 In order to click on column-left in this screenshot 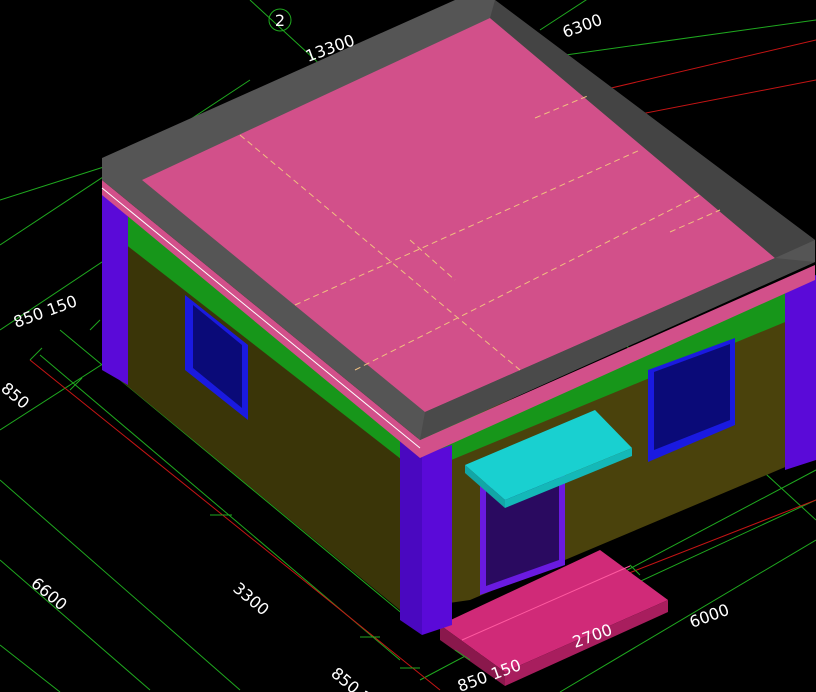, I will do `click(115, 287)`.